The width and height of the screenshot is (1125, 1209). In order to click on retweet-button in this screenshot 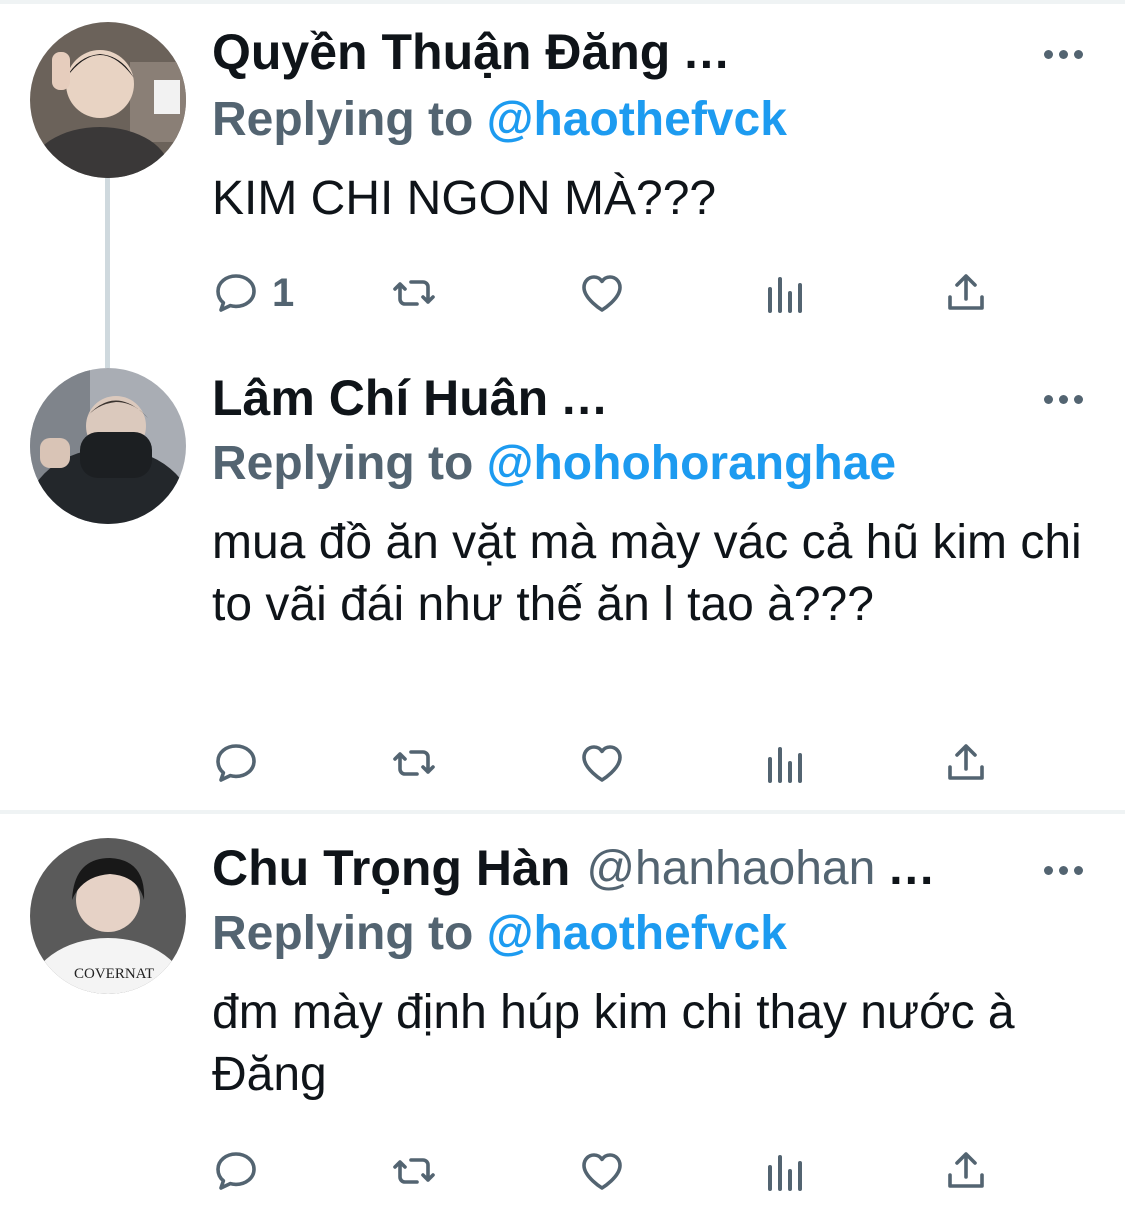, I will do `click(414, 1171)`.